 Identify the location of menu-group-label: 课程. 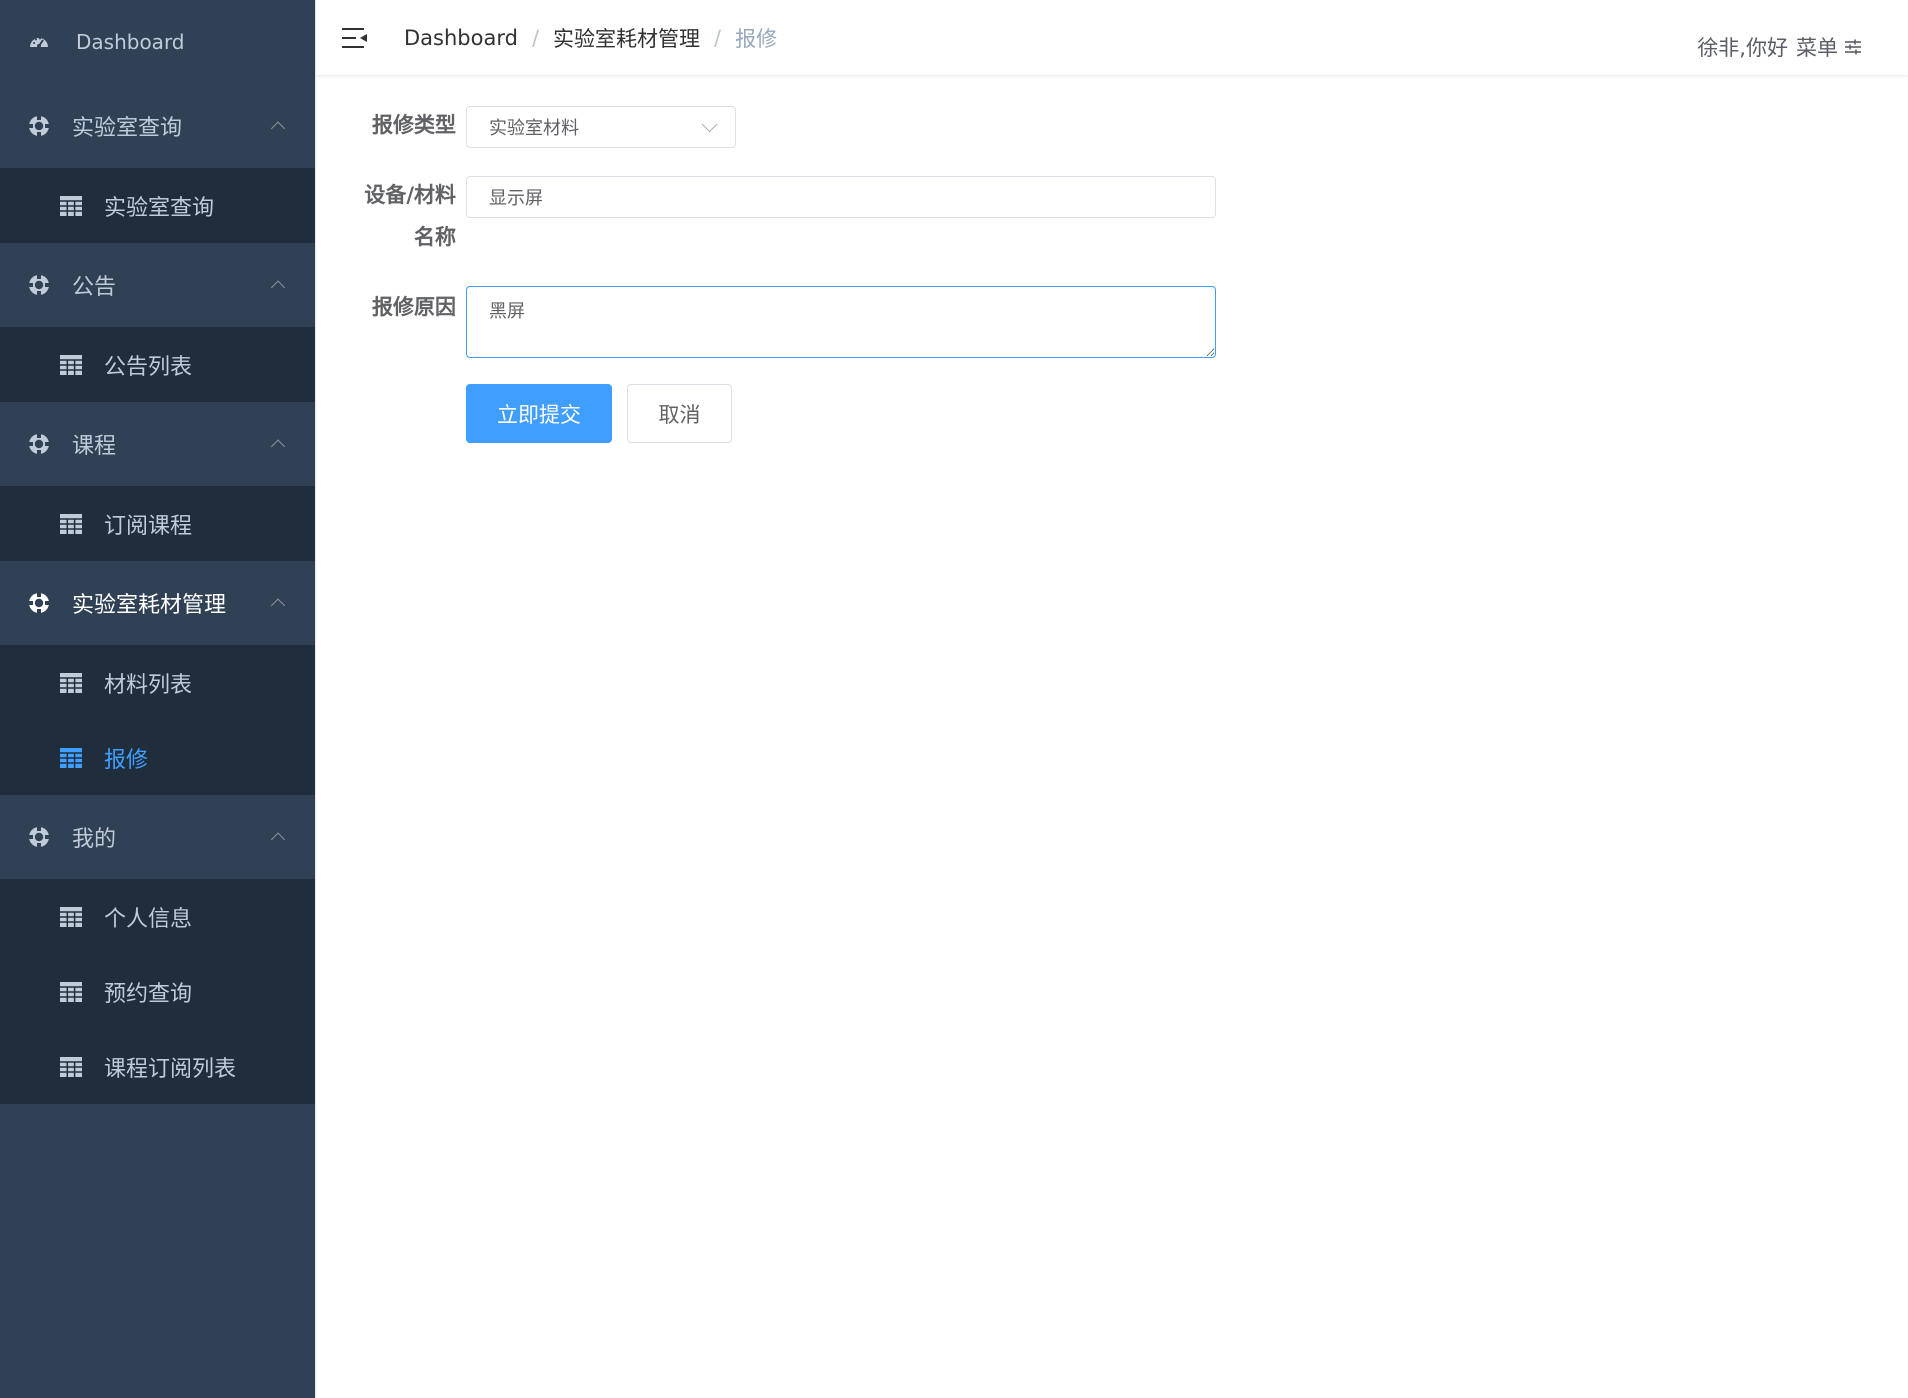
(94, 446).